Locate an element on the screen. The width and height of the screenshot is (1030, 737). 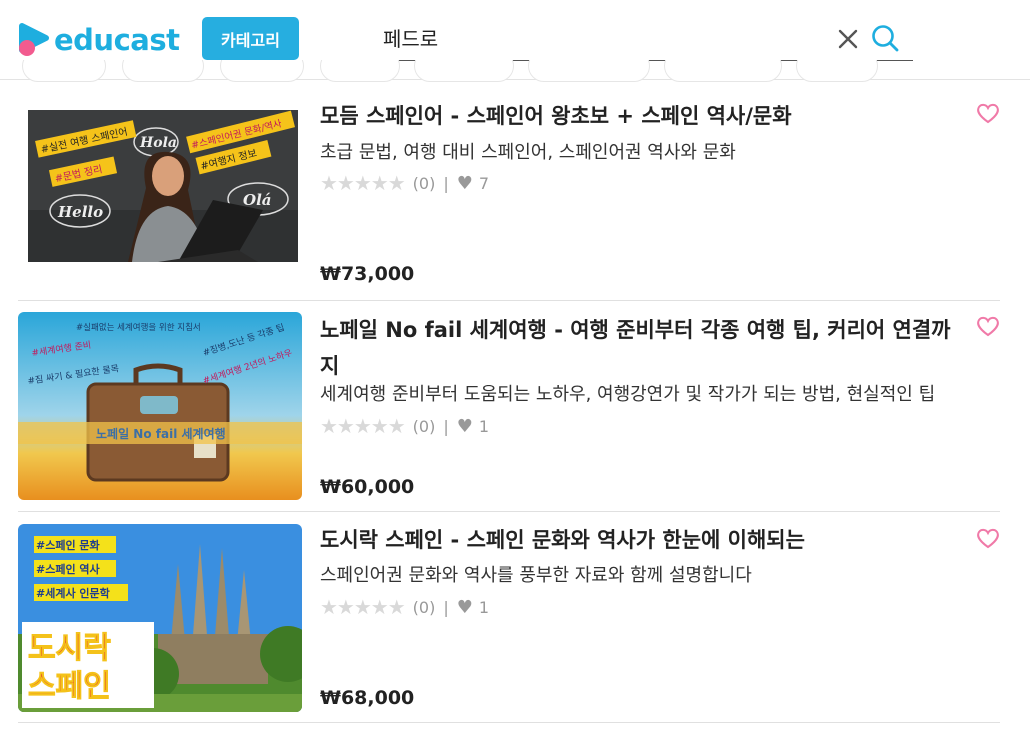
thumb-word: Hello is located at coordinates (80, 212).